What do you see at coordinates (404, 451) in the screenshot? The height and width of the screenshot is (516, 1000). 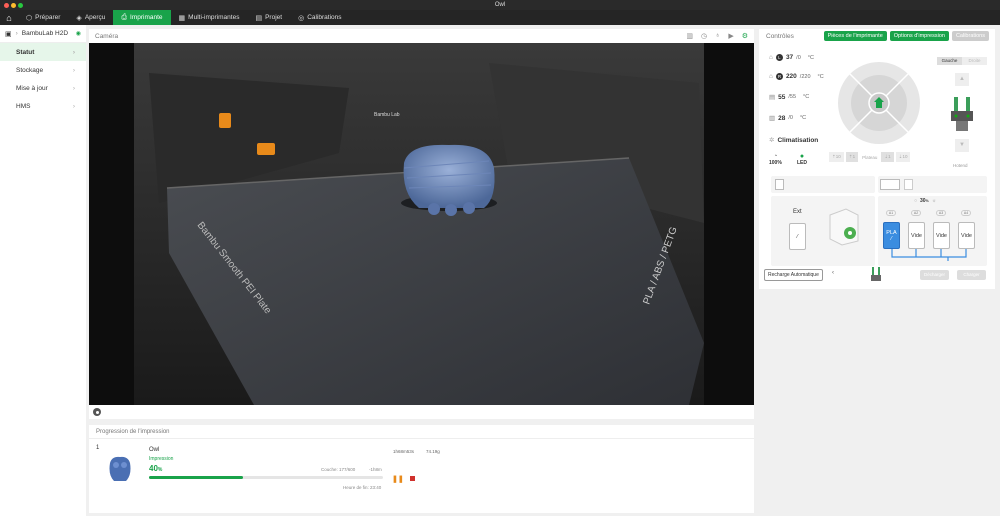 I see `elapsed-time: 1h68m53s` at bounding box center [404, 451].